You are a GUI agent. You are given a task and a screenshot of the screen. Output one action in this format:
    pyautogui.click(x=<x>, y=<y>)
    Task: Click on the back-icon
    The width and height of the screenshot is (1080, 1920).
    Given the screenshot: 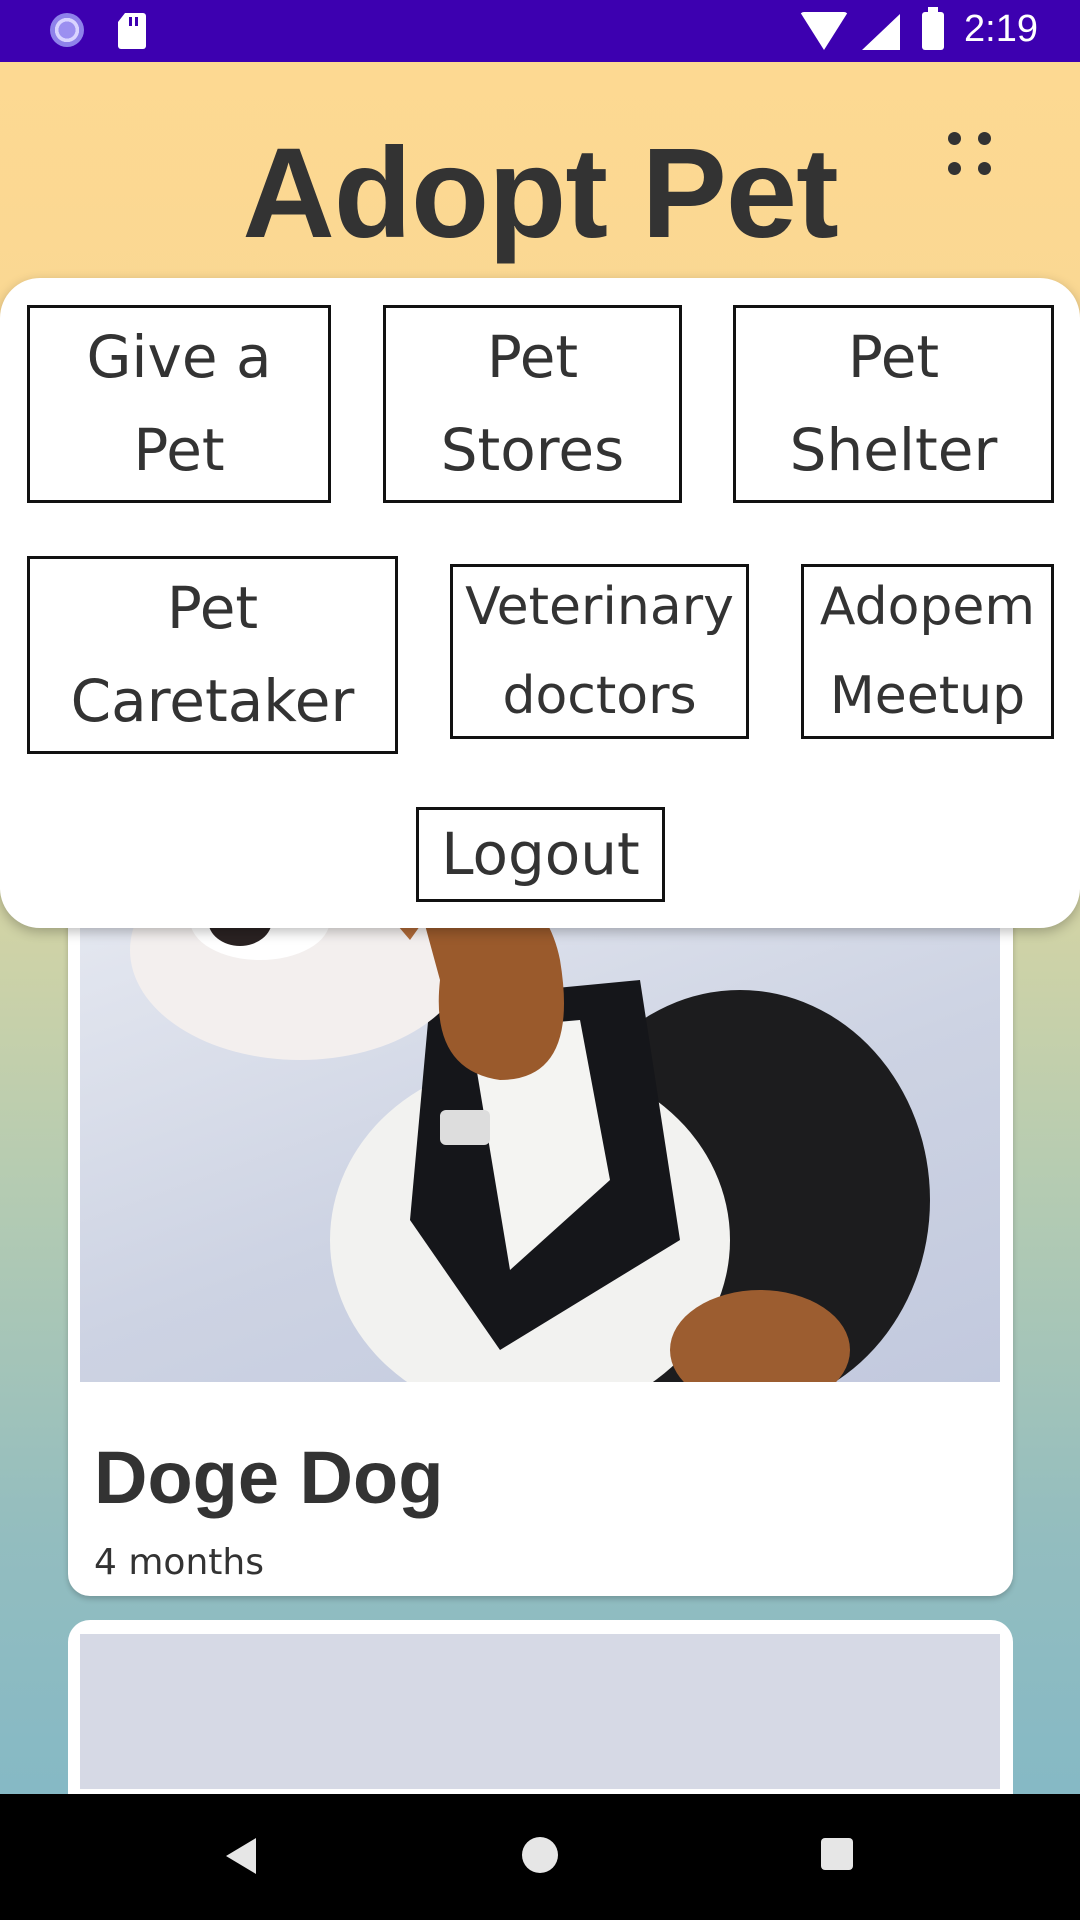 What is the action you would take?
    pyautogui.click(x=241, y=1856)
    